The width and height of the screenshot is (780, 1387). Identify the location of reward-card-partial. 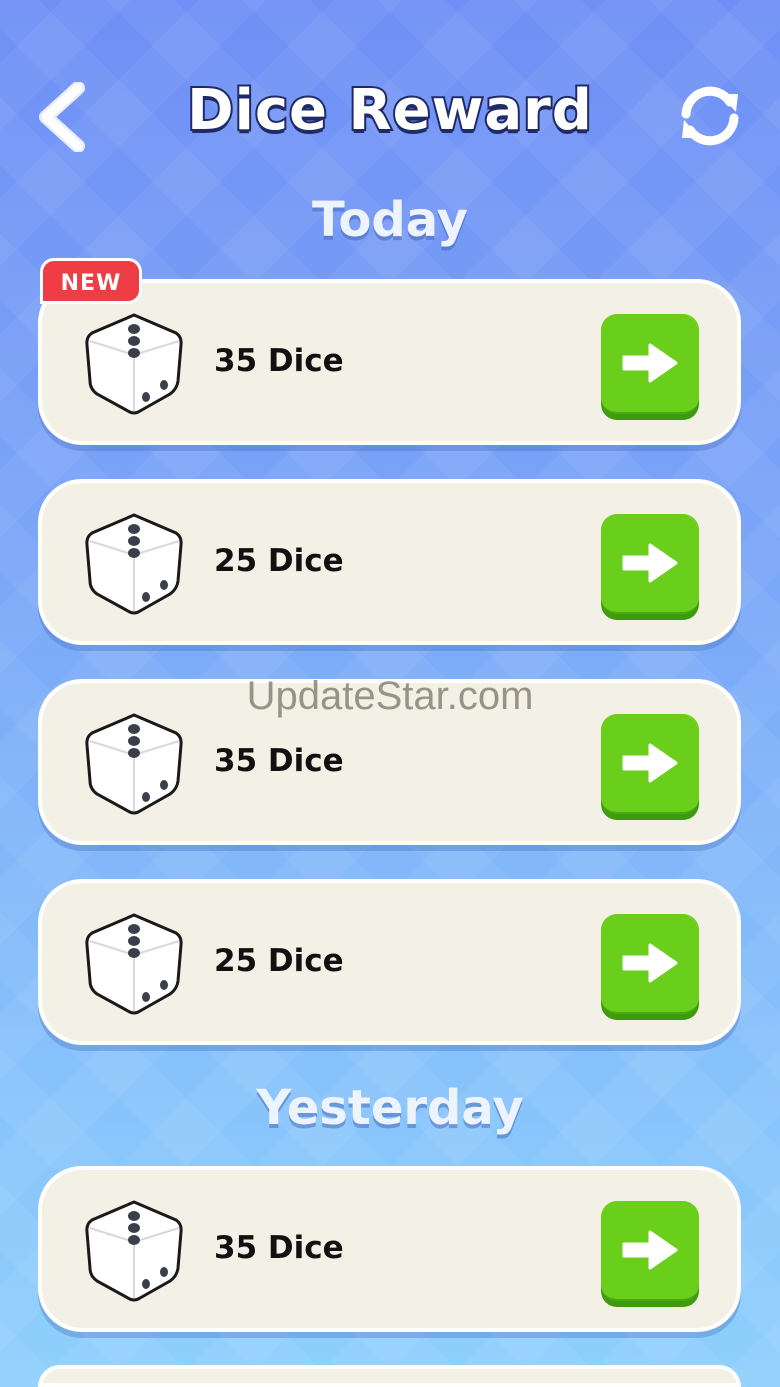
(389, 1376).